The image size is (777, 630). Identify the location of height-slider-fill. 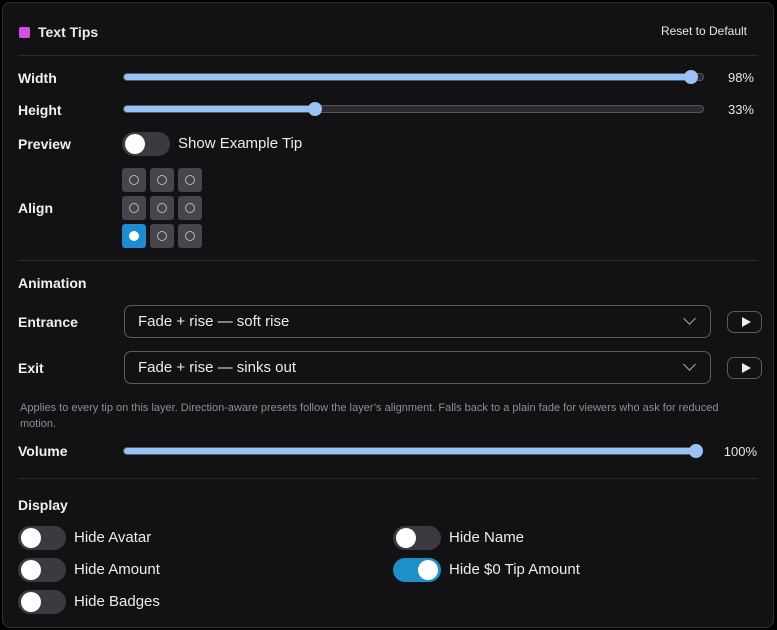
(220, 109).